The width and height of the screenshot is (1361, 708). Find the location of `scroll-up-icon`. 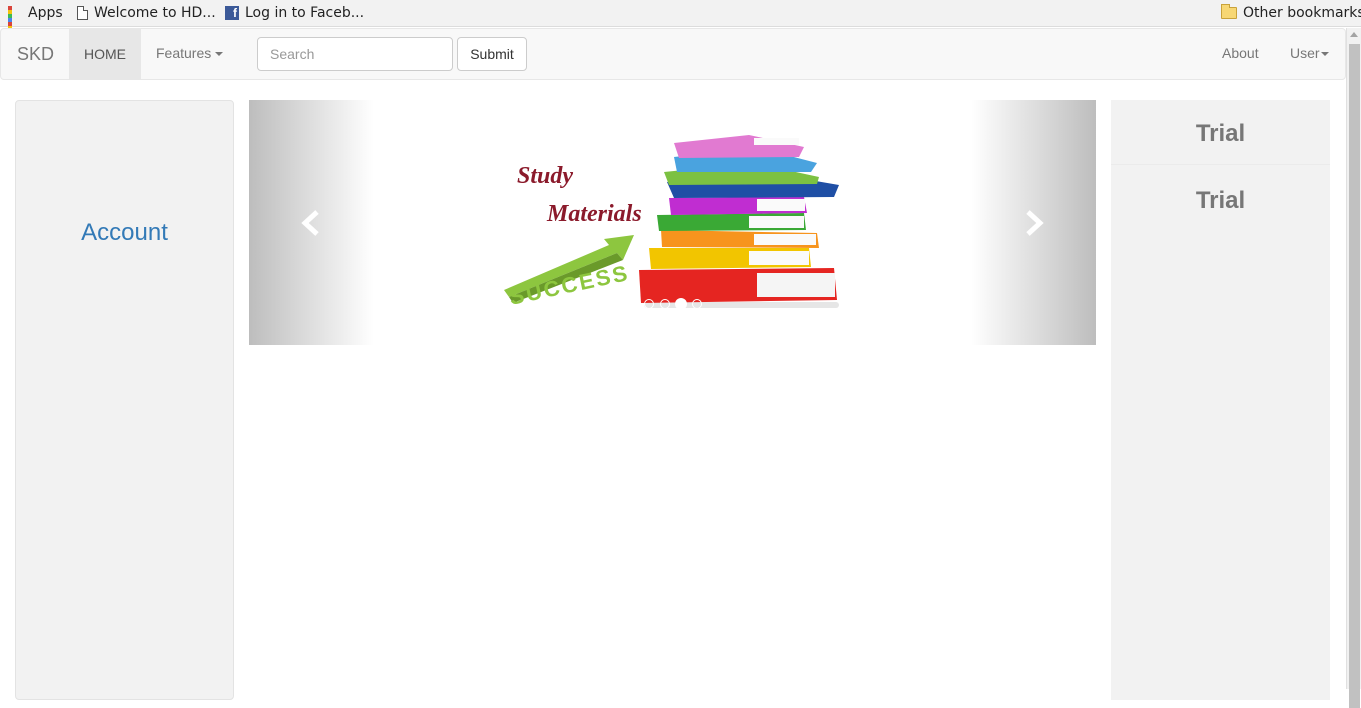

scroll-up-icon is located at coordinates (1354, 34).